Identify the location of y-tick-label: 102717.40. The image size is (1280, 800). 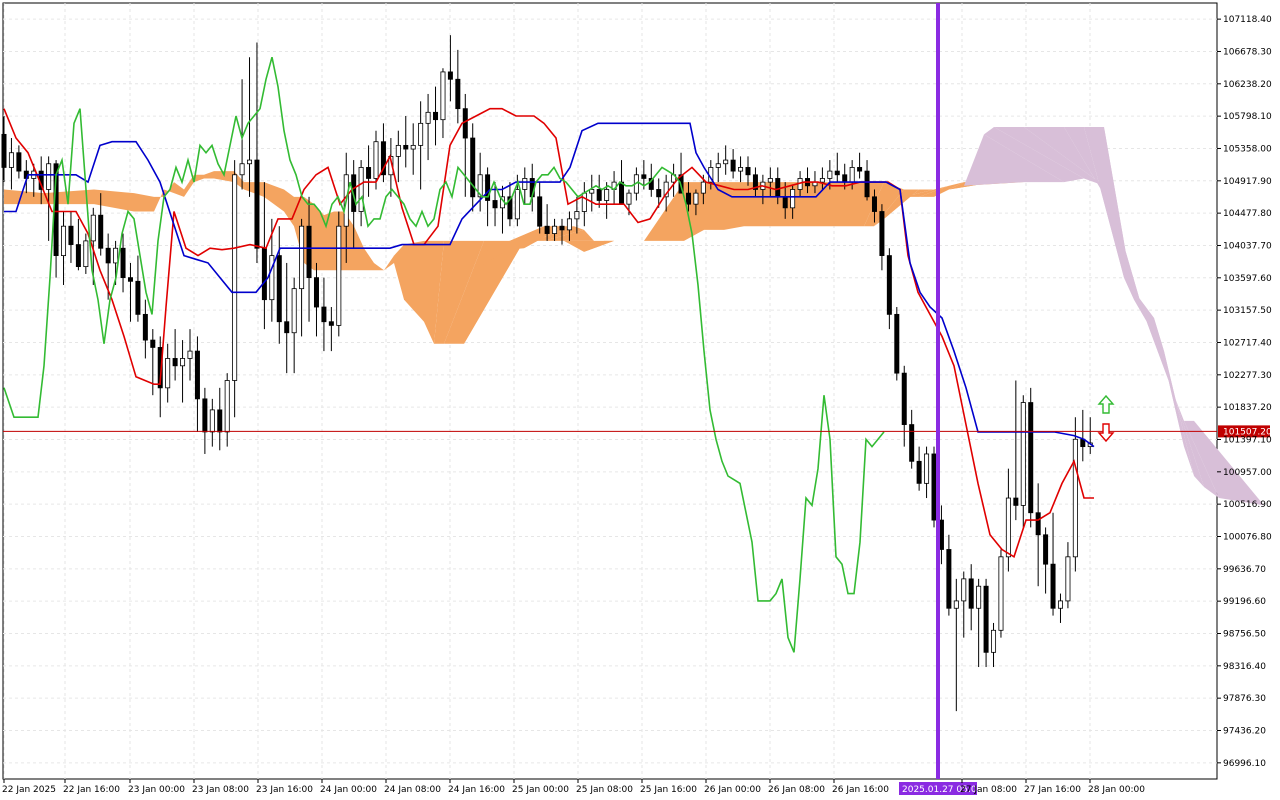
(1247, 343).